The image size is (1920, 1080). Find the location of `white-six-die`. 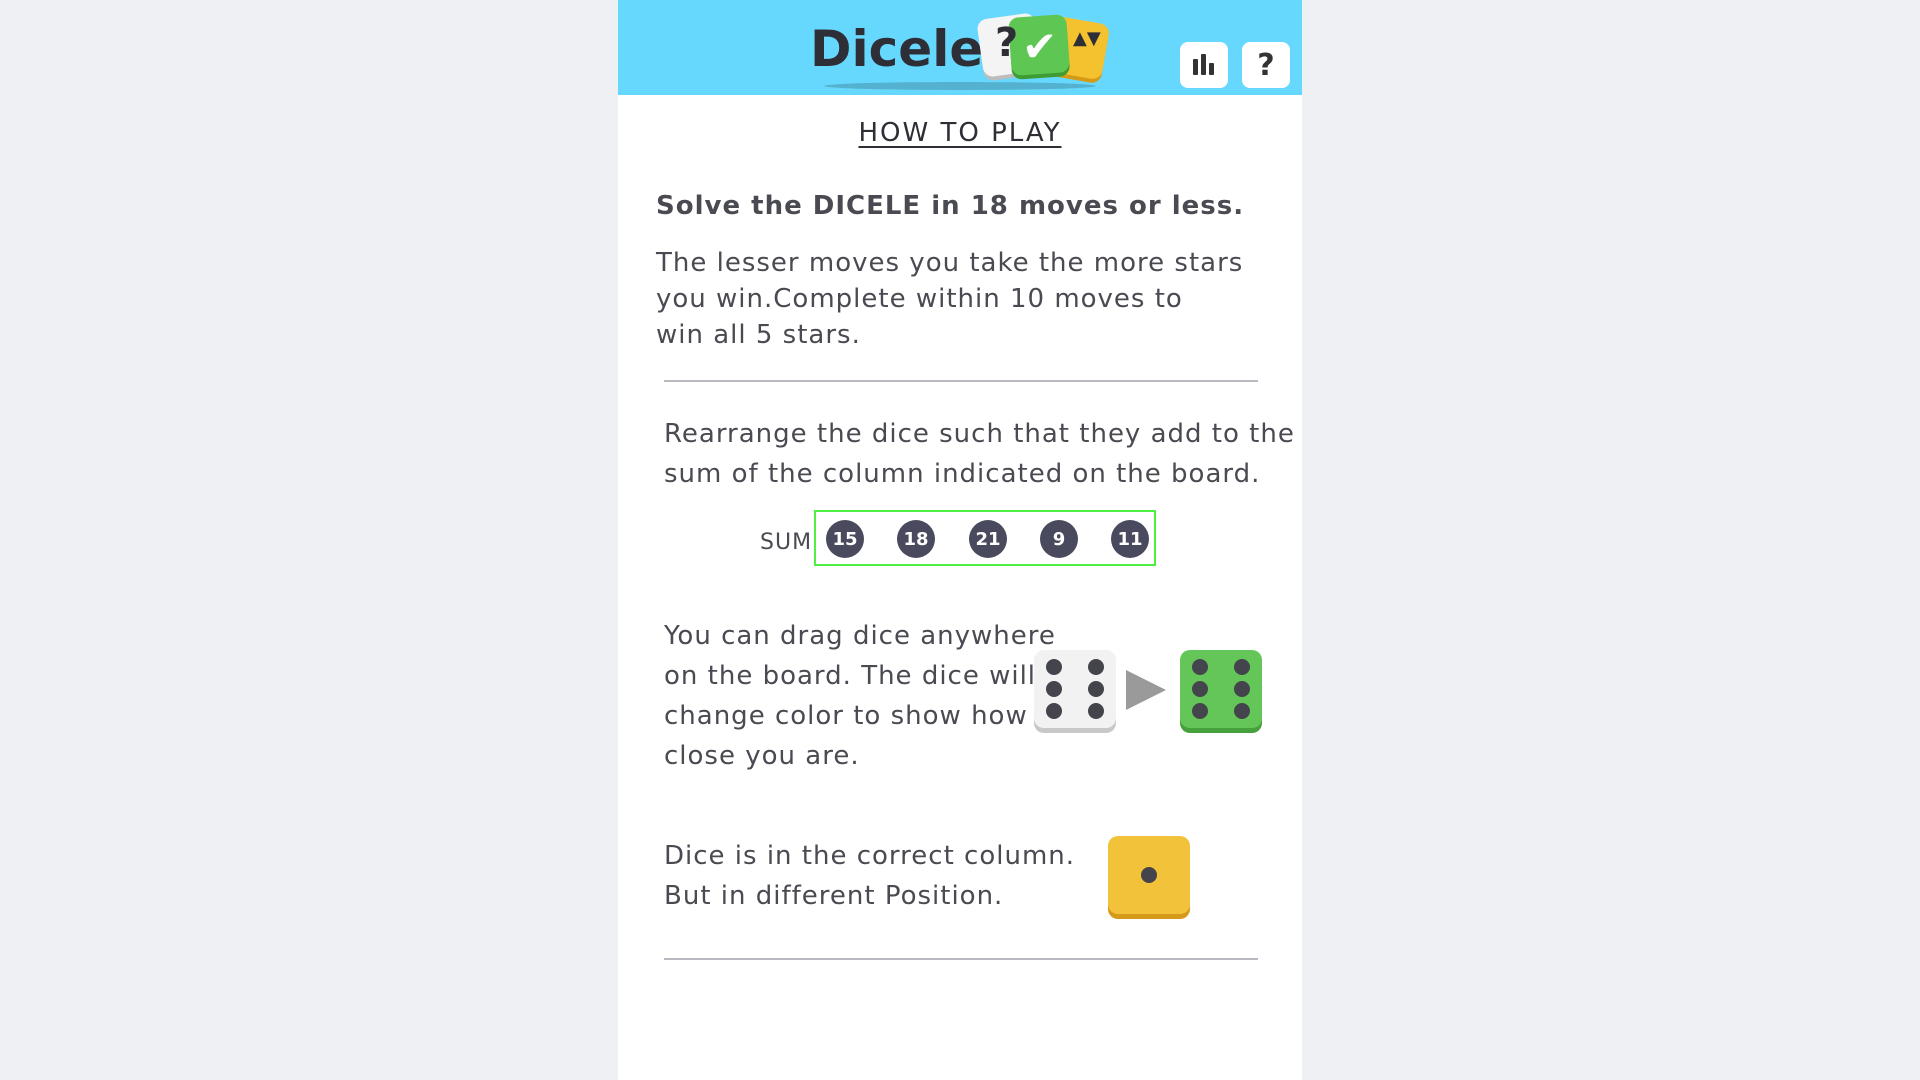

white-six-die is located at coordinates (1075, 689).